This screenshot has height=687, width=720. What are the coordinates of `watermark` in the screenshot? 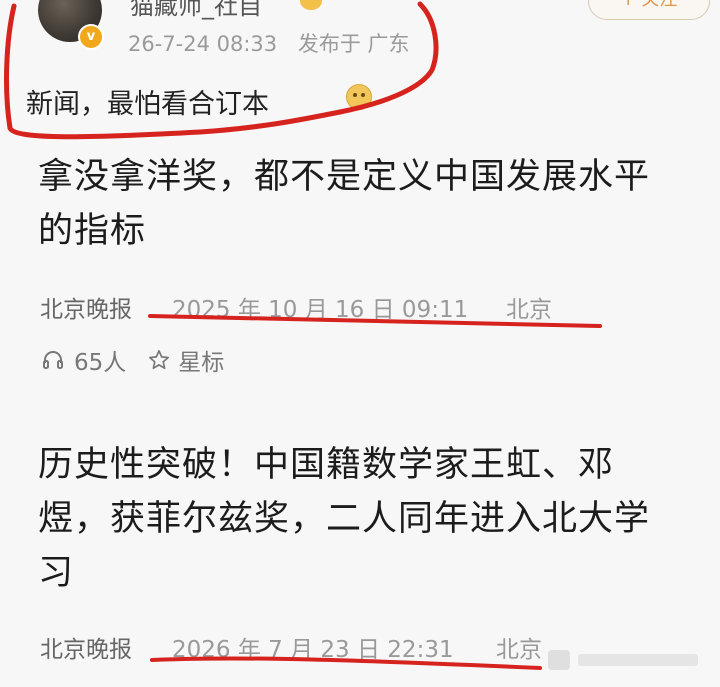 It's located at (628, 660).